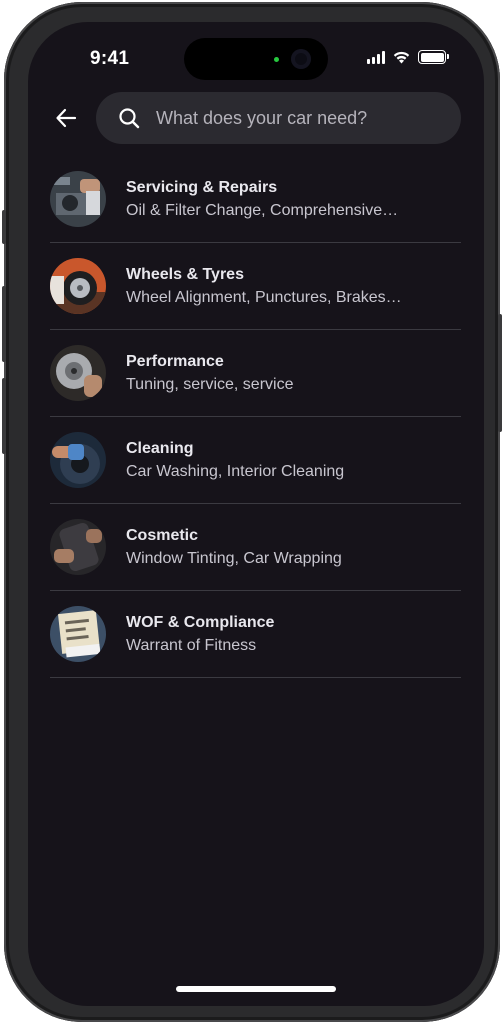  What do you see at coordinates (78, 199) in the screenshot?
I see `servicing-repairs-image` at bounding box center [78, 199].